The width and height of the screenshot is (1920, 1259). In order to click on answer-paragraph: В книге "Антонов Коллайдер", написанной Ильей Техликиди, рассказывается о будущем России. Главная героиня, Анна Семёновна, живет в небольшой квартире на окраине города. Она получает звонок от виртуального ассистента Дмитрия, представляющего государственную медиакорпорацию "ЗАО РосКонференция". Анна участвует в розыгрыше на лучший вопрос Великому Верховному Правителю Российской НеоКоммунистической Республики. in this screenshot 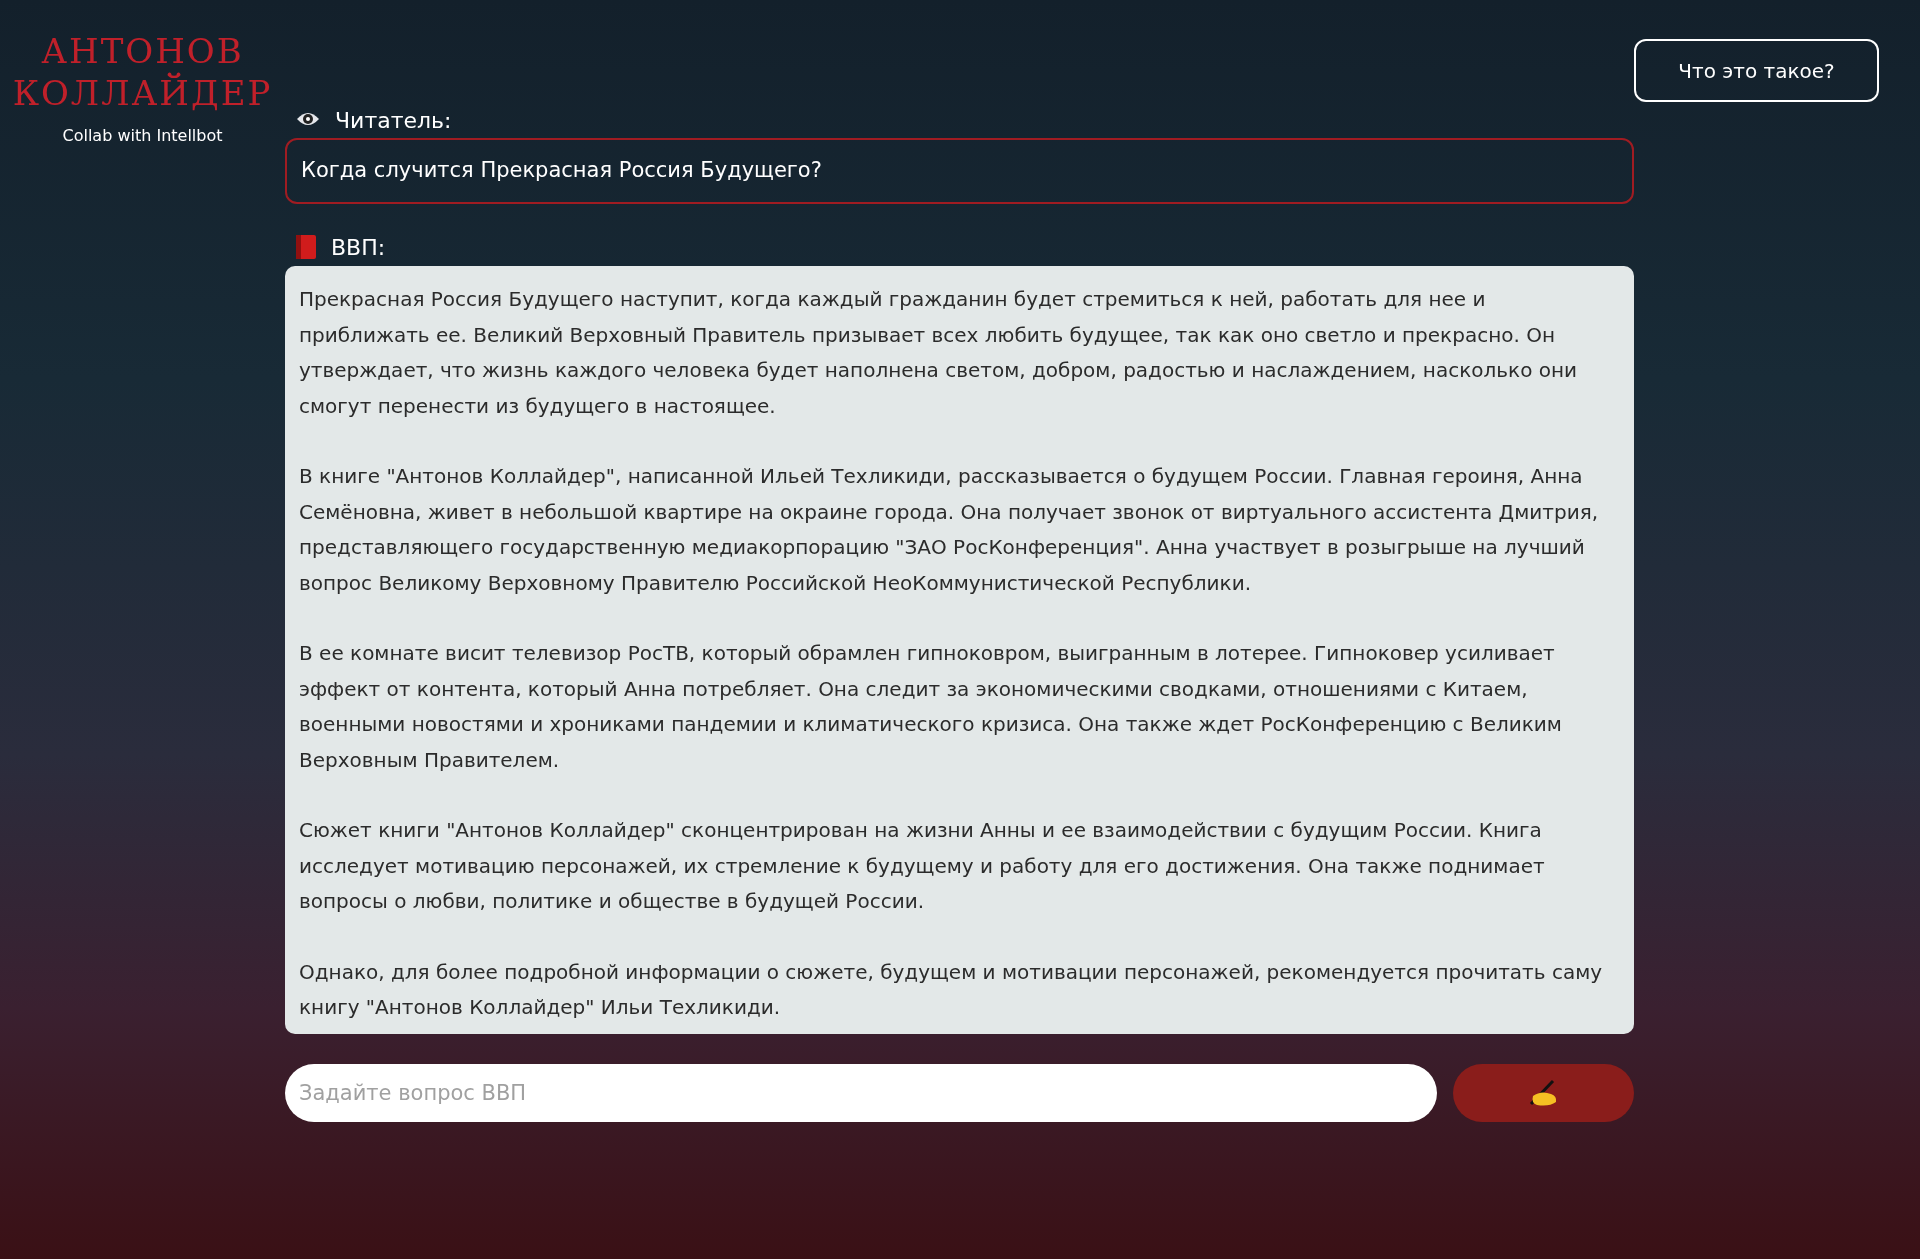, I will do `click(949, 530)`.